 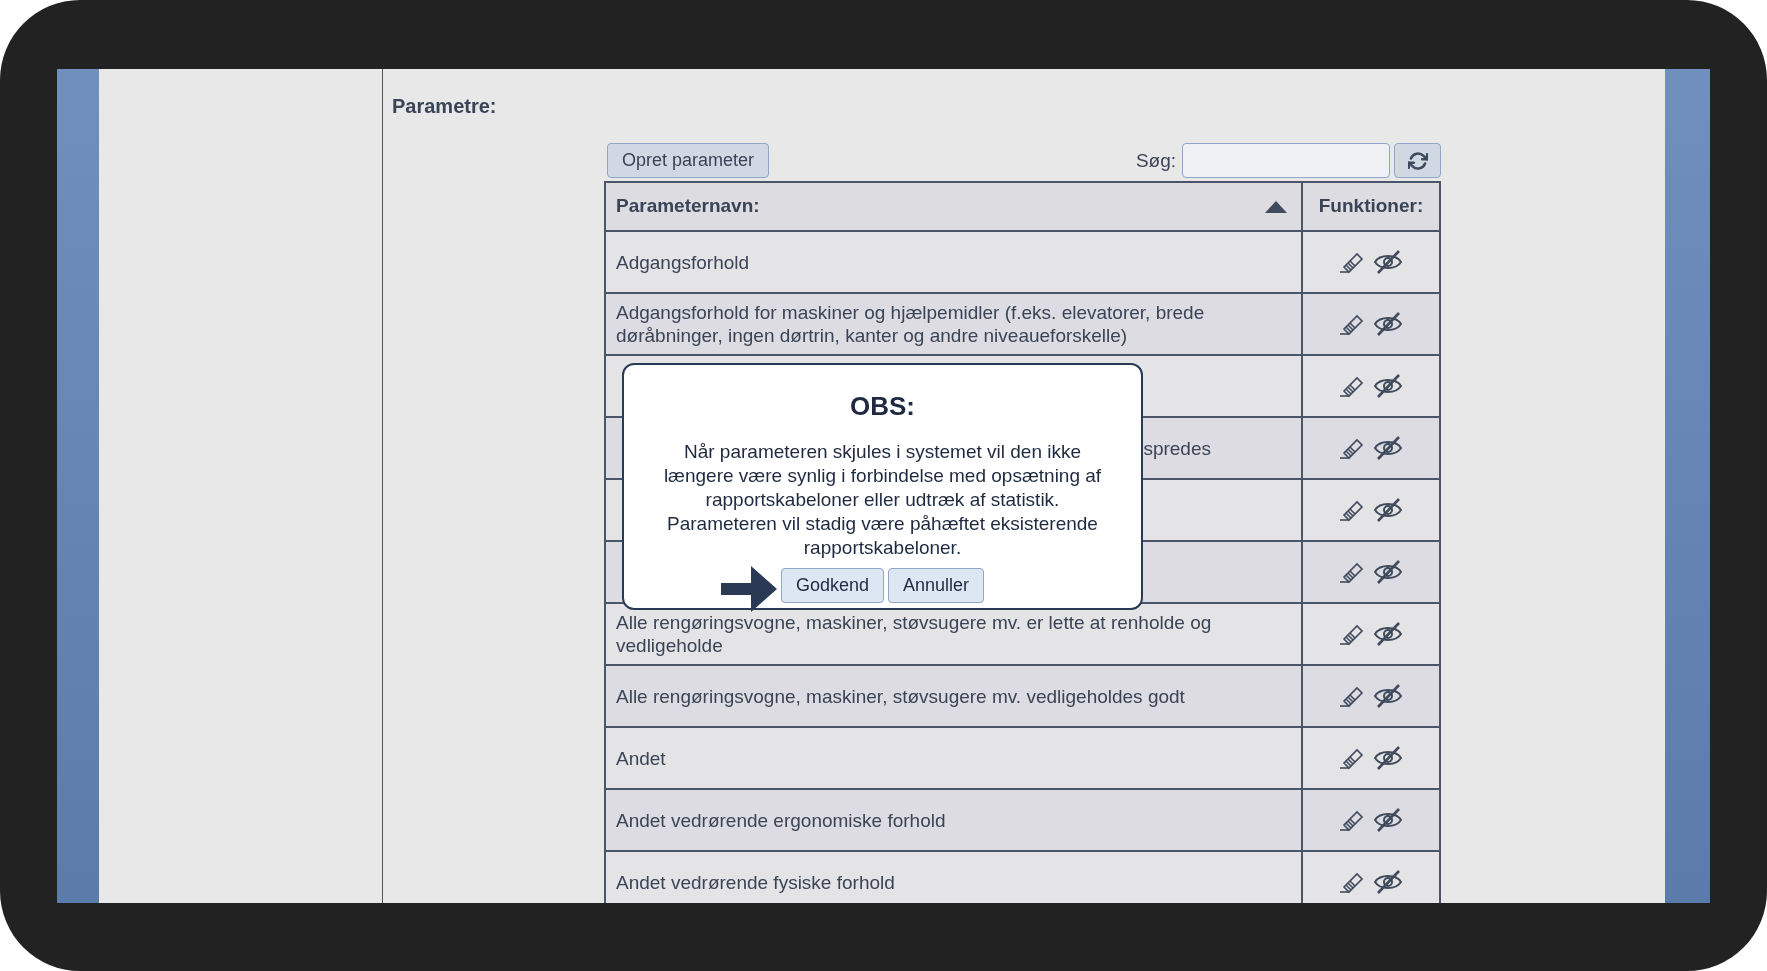 What do you see at coordinates (882, 500) in the screenshot?
I see `dialog-message: Når parameteren skjules i systemet vil den ikke længere være synlig i forbindelse med opsætning af rapportskabeloner eller udtræk af statistik. Parameteren vil stadig være påhæftet eksisterende rapportskabeloner.` at bounding box center [882, 500].